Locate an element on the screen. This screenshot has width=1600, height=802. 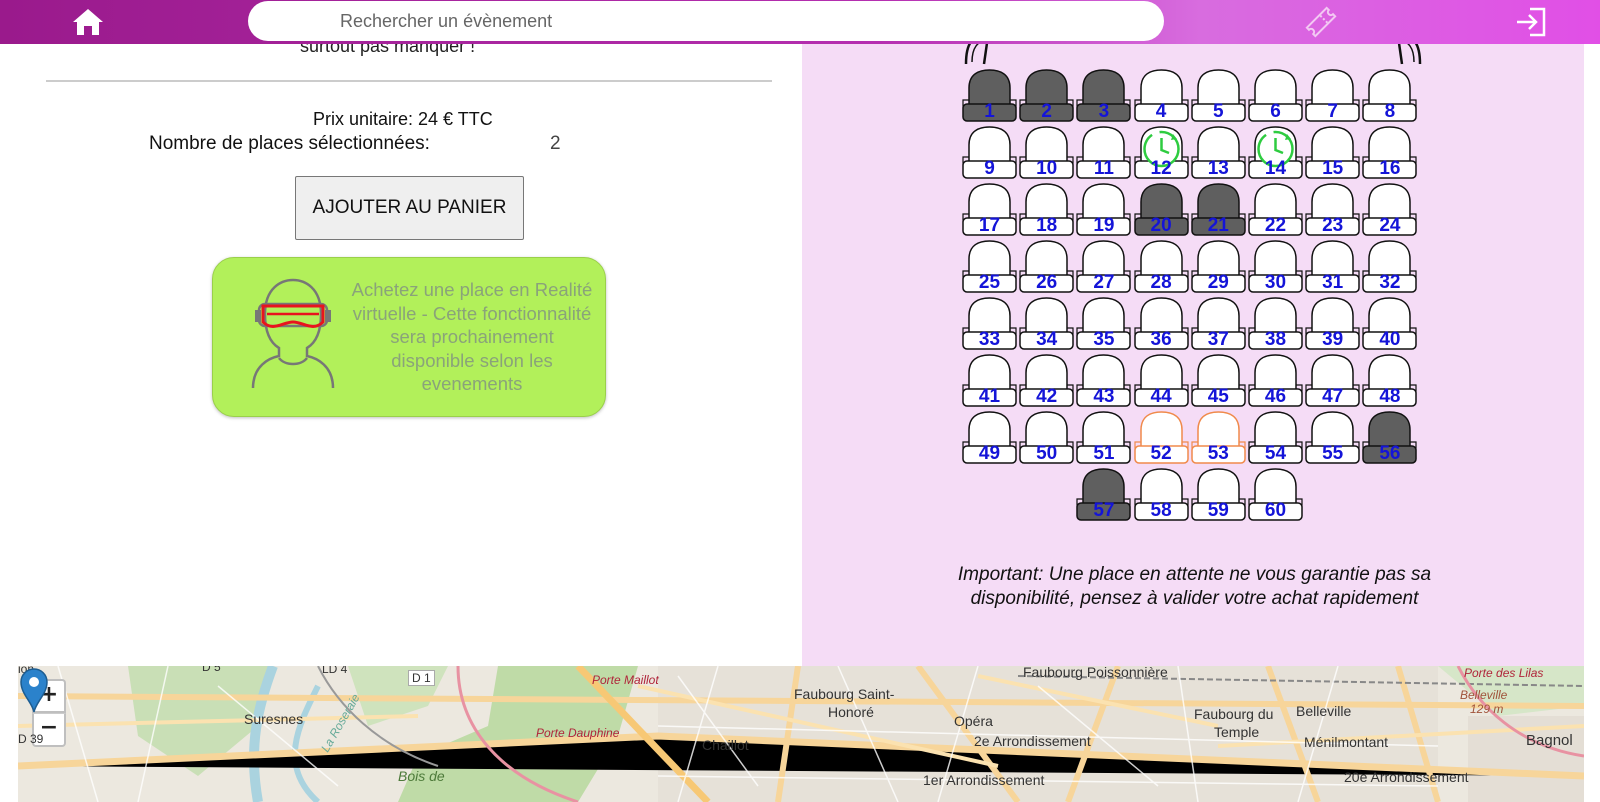
seat-60-available: 60 is located at coordinates (1275, 494).